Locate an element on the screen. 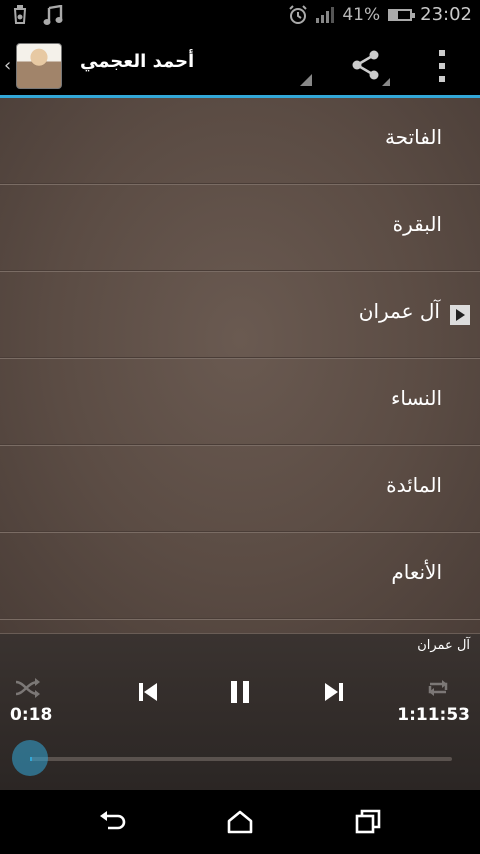  clock-time: 23:02 is located at coordinates (446, 14).